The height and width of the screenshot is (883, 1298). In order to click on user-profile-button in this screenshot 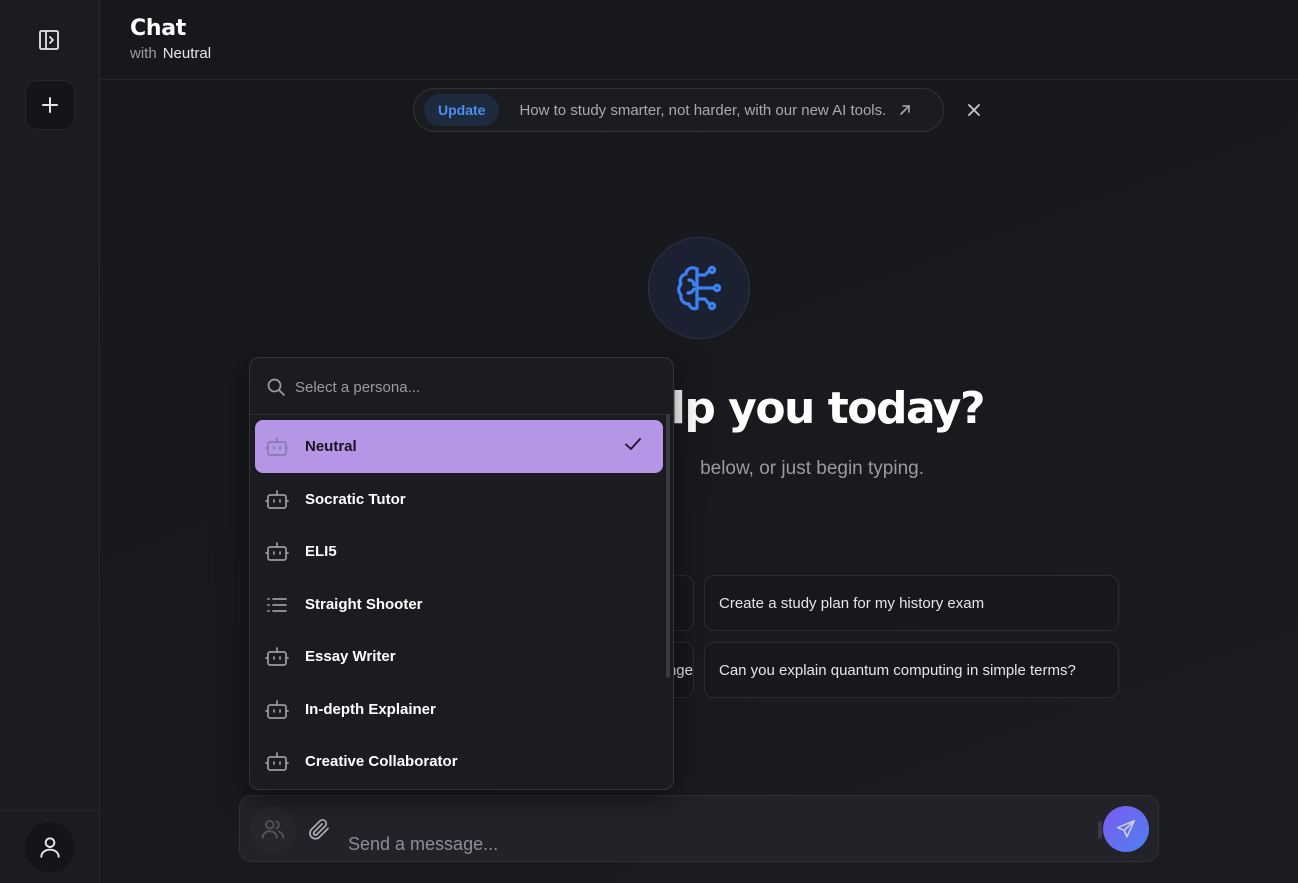, I will do `click(50, 847)`.